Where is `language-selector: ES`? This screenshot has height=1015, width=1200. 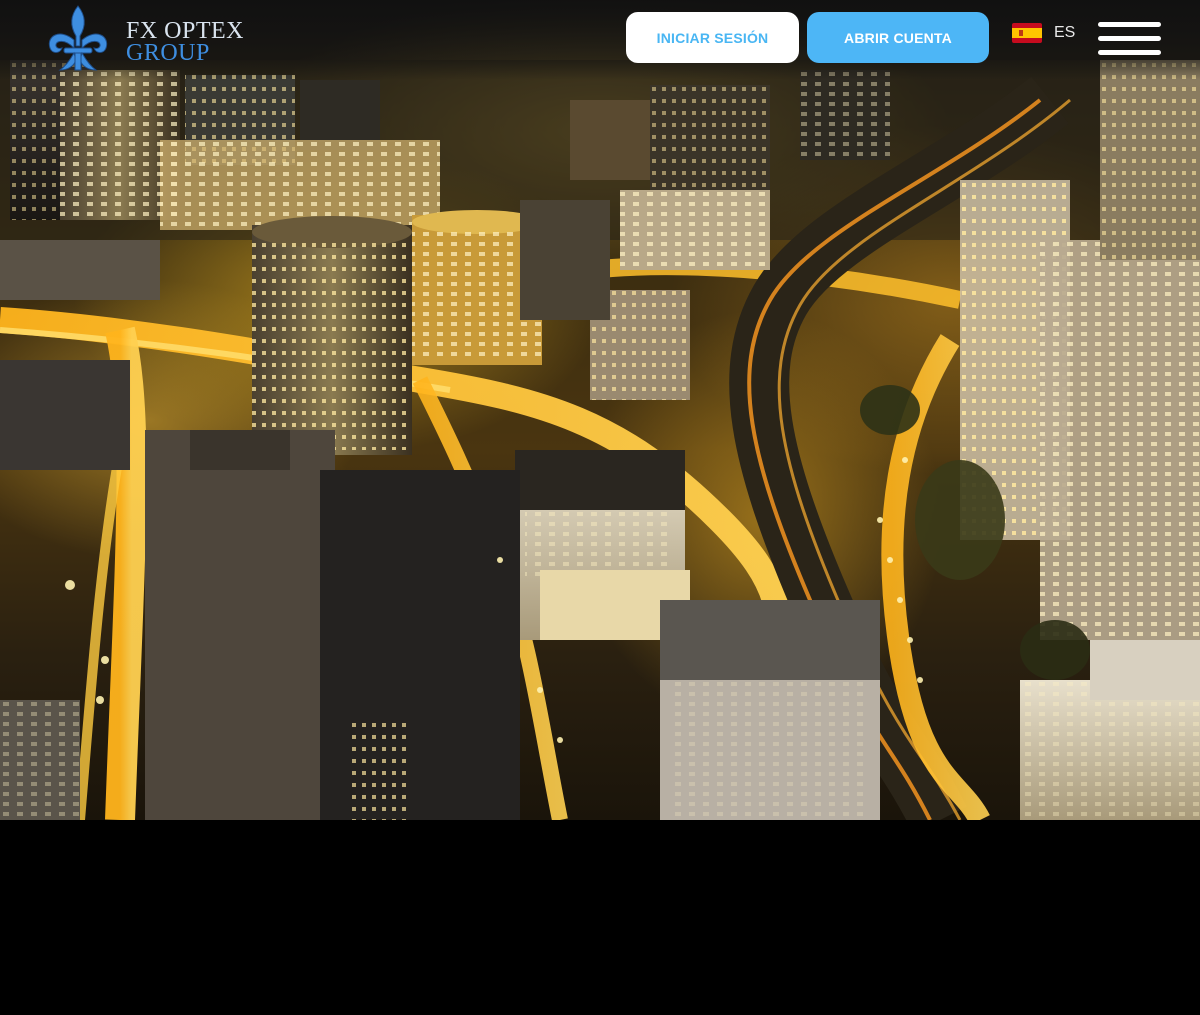 language-selector: ES is located at coordinates (1043, 33).